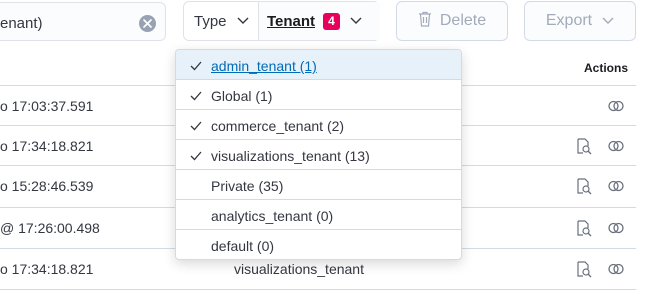 The height and width of the screenshot is (295, 661). Describe the element at coordinates (425, 21) in the screenshot. I see `trash-icon` at that location.